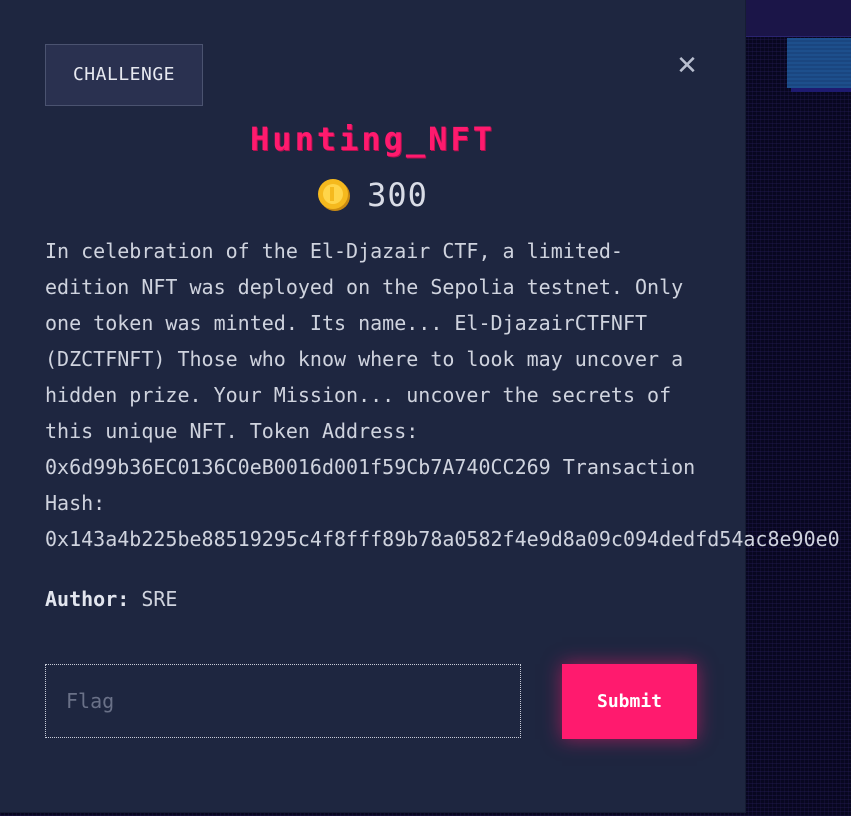  What do you see at coordinates (687, 66) in the screenshot?
I see `close-icon: ✕` at bounding box center [687, 66].